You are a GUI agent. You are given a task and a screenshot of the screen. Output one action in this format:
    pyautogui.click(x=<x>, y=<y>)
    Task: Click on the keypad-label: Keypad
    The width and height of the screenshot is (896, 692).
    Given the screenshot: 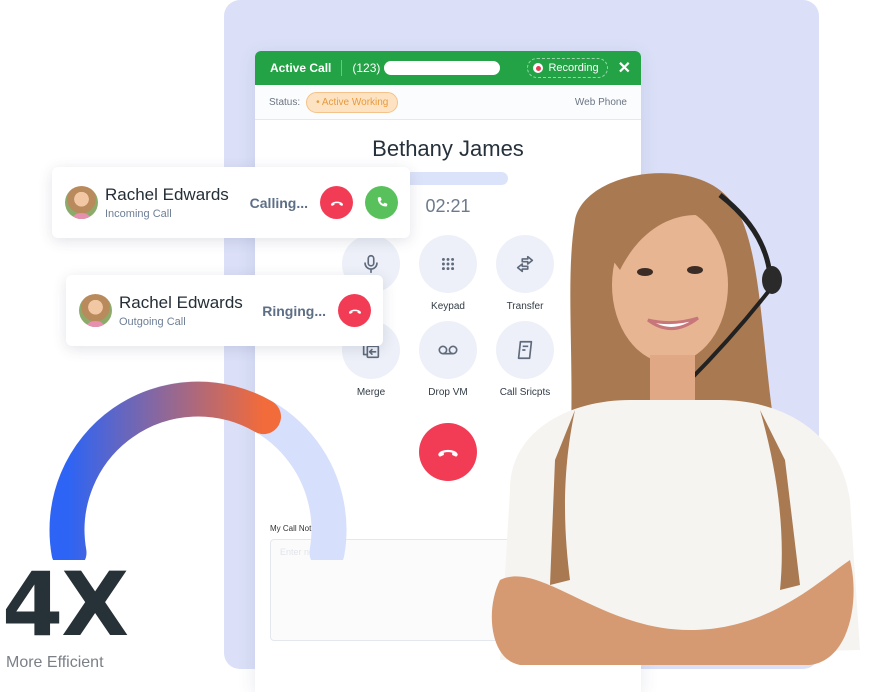 What is the action you would take?
    pyautogui.click(x=448, y=306)
    